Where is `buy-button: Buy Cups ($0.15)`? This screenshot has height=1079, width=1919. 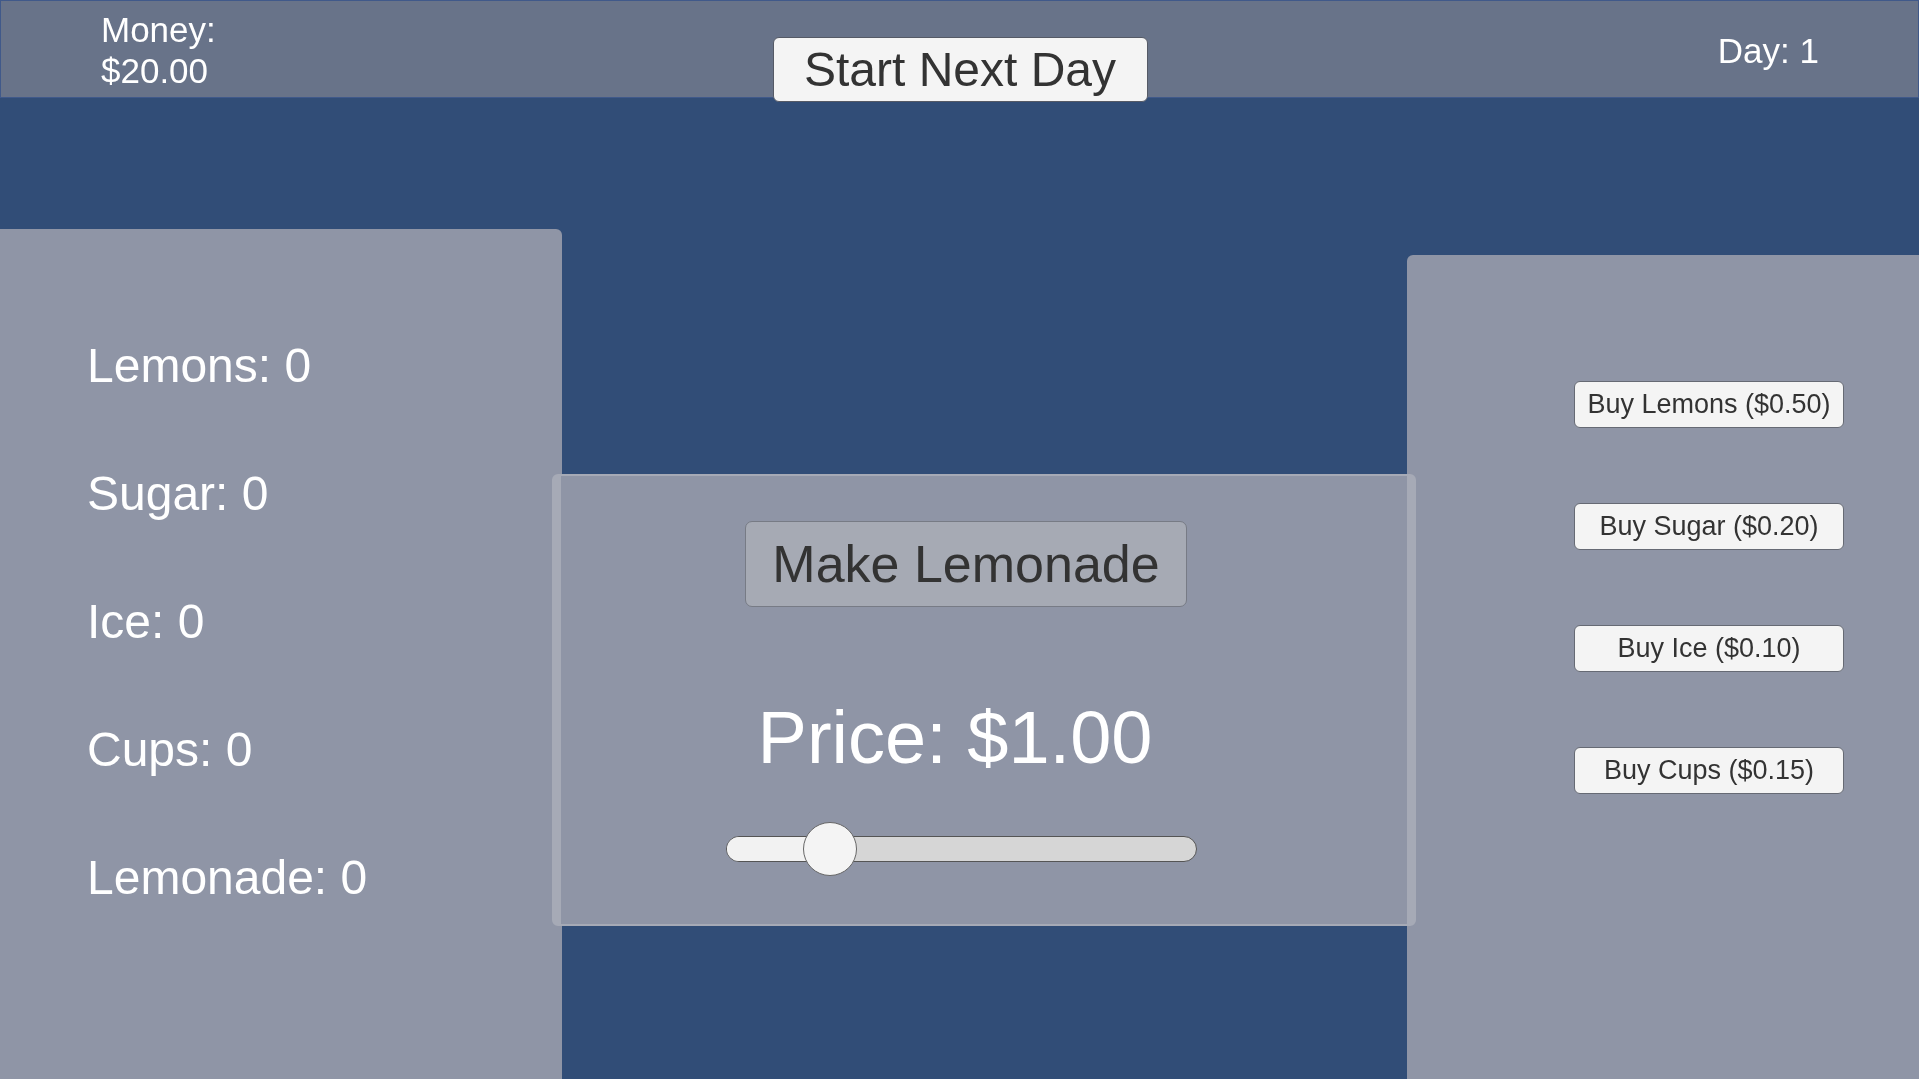 buy-button: Buy Cups ($0.15) is located at coordinates (1709, 770).